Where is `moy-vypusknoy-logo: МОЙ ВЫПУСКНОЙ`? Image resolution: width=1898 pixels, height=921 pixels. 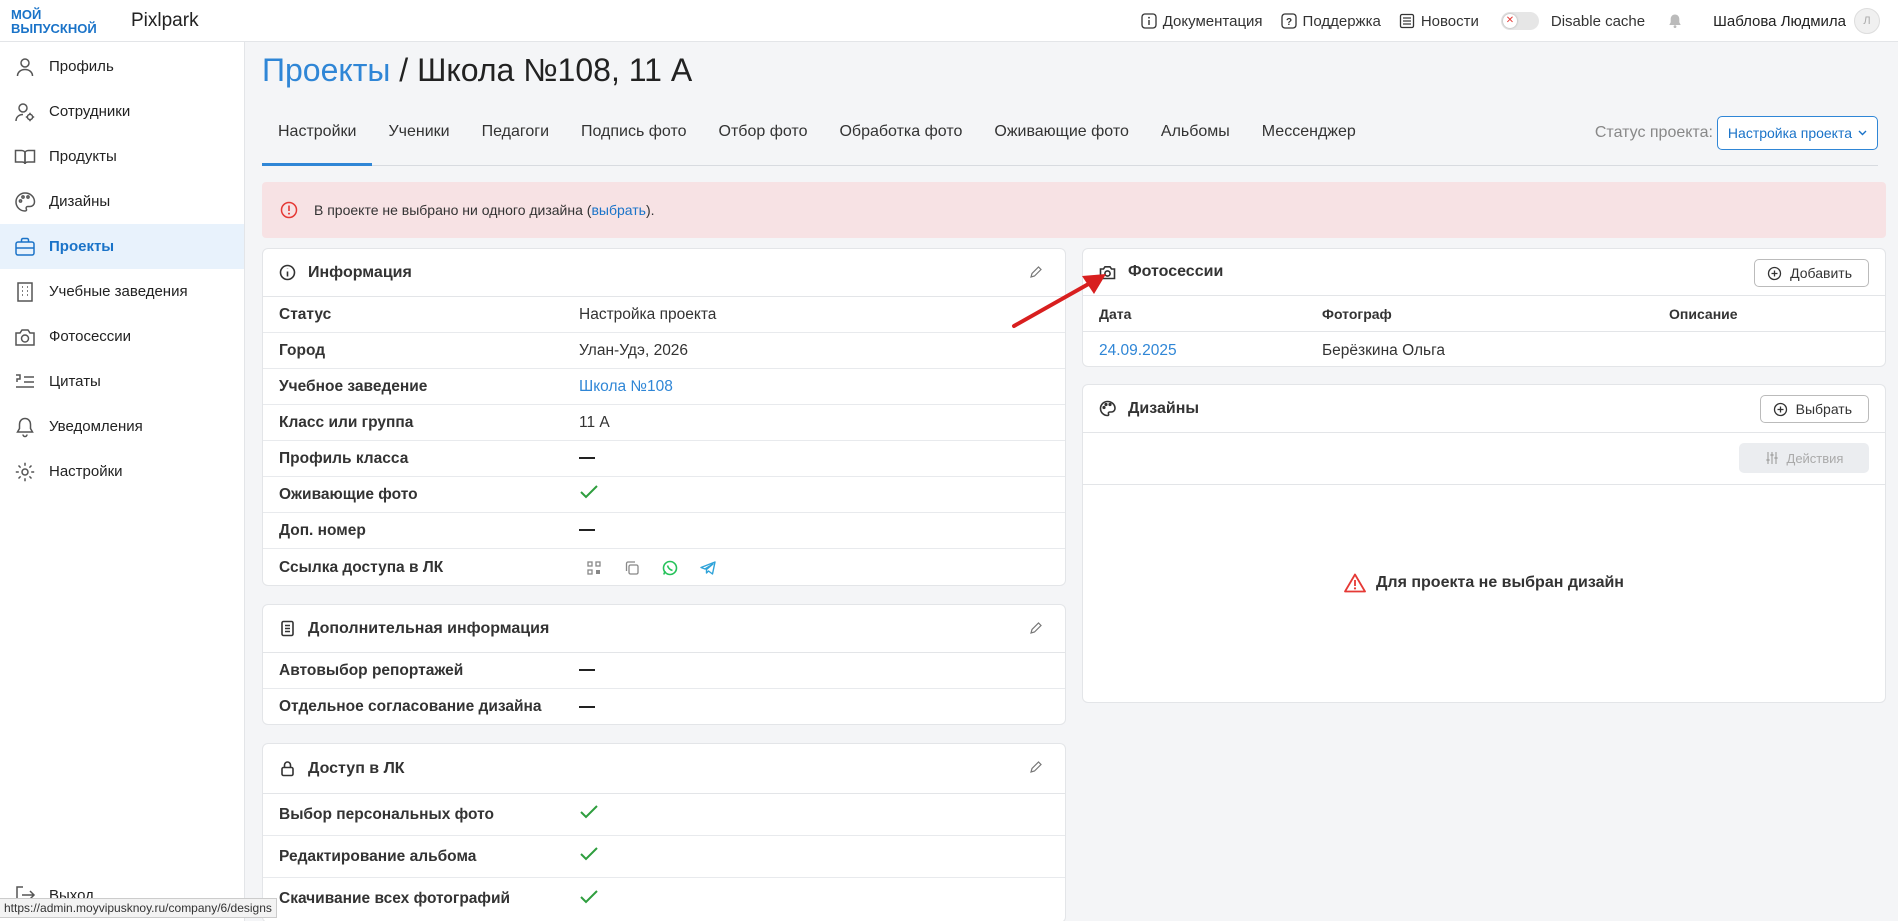 moy-vypusknoy-logo: МОЙ ВЫПУСКНОЙ is located at coordinates (61, 21).